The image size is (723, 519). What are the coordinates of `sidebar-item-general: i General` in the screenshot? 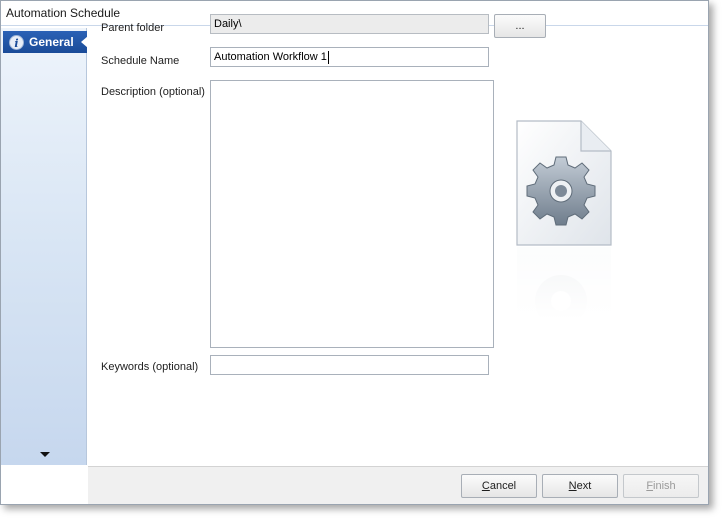 It's located at (45, 42).